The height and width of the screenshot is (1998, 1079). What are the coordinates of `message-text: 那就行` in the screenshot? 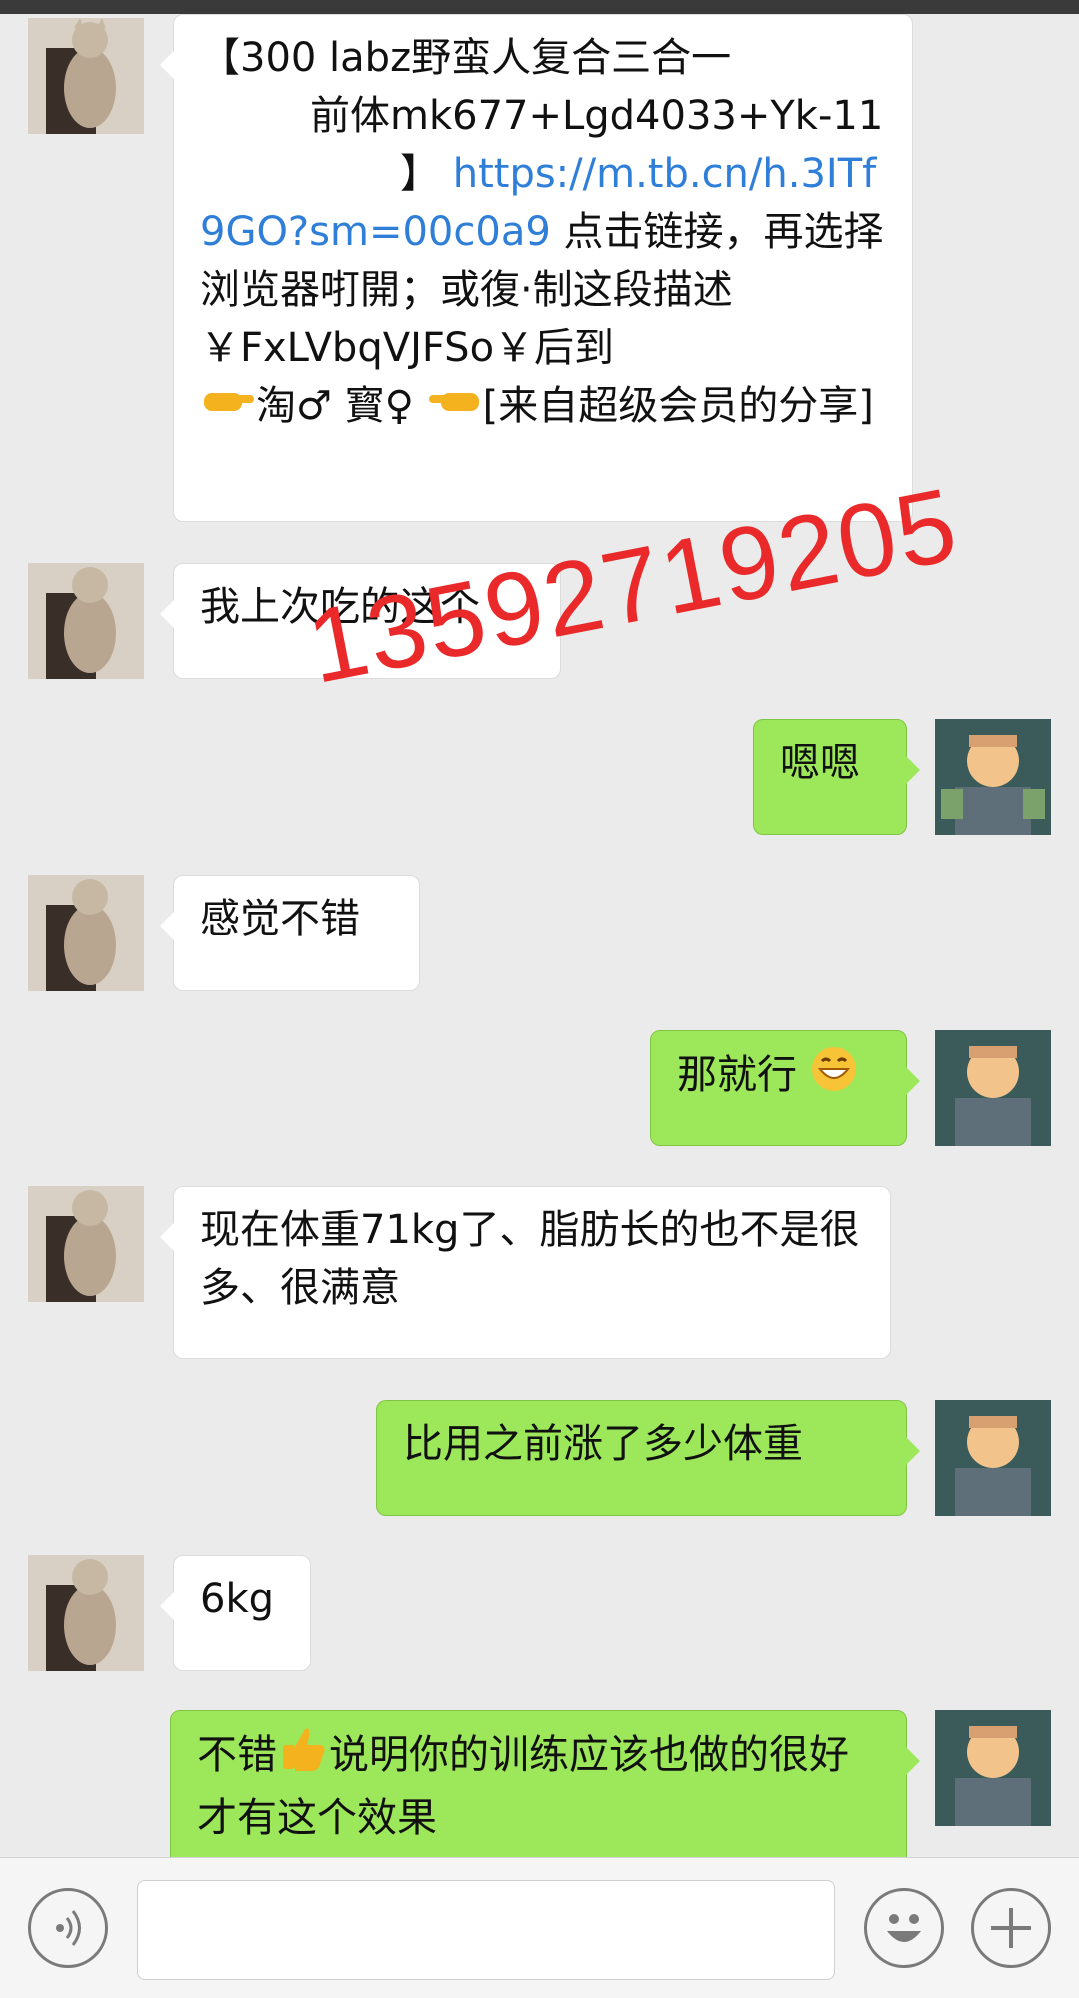 It's located at (737, 1075).